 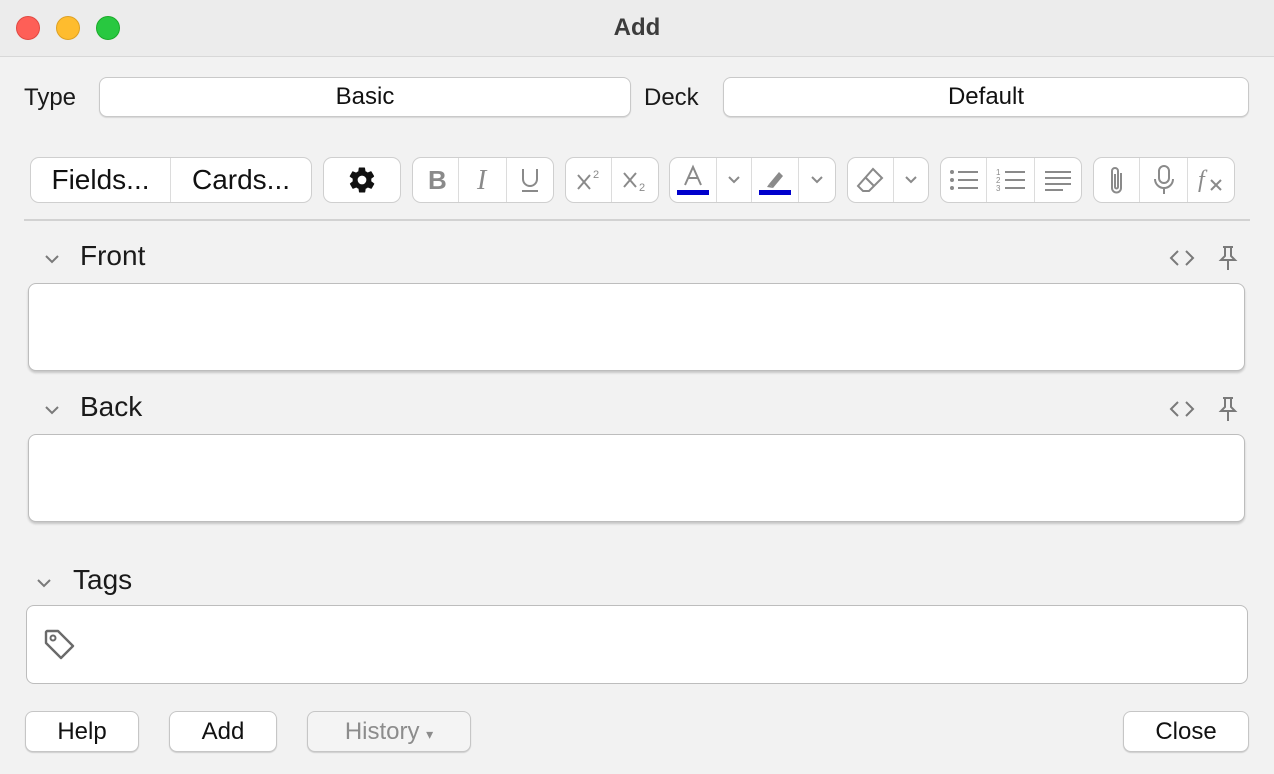 I want to click on history-button: History ▾, so click(x=389, y=731).